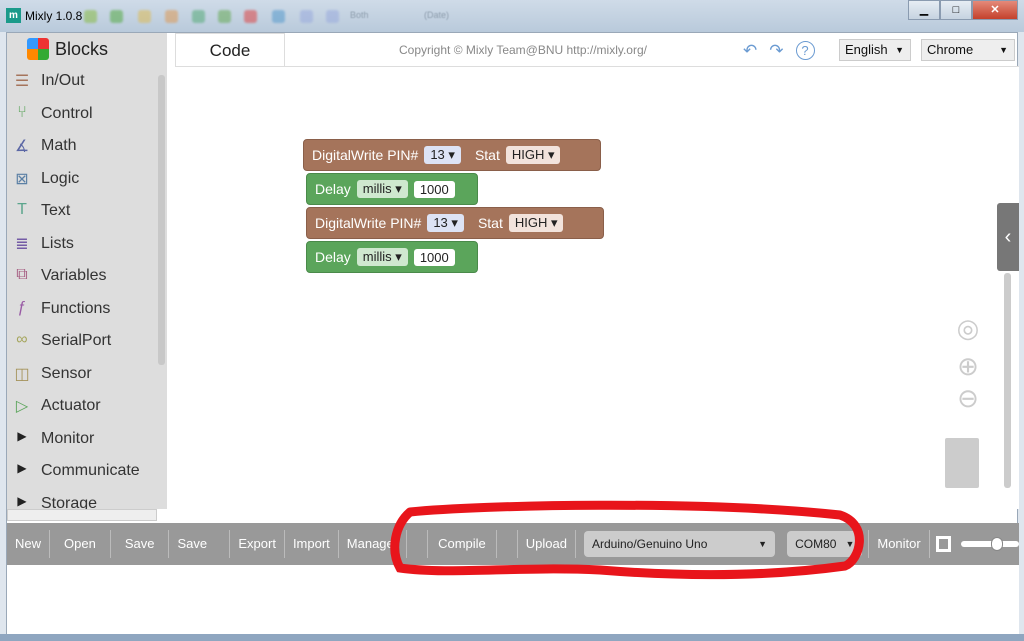 The width and height of the screenshot is (1024, 641). Describe the element at coordinates (22, 112) in the screenshot. I see `control-icon: ⑂` at that location.